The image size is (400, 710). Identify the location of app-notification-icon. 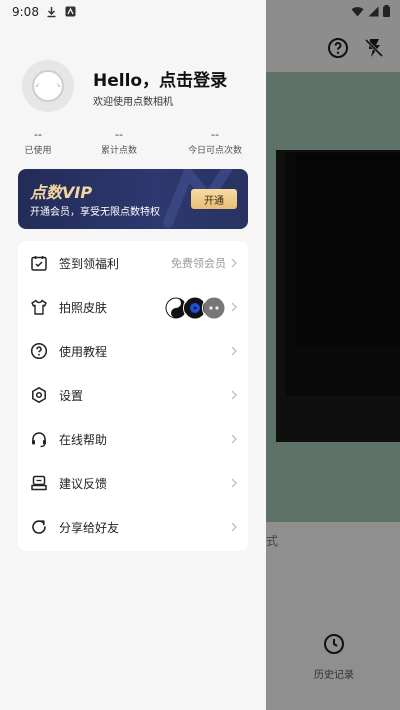
(70, 11).